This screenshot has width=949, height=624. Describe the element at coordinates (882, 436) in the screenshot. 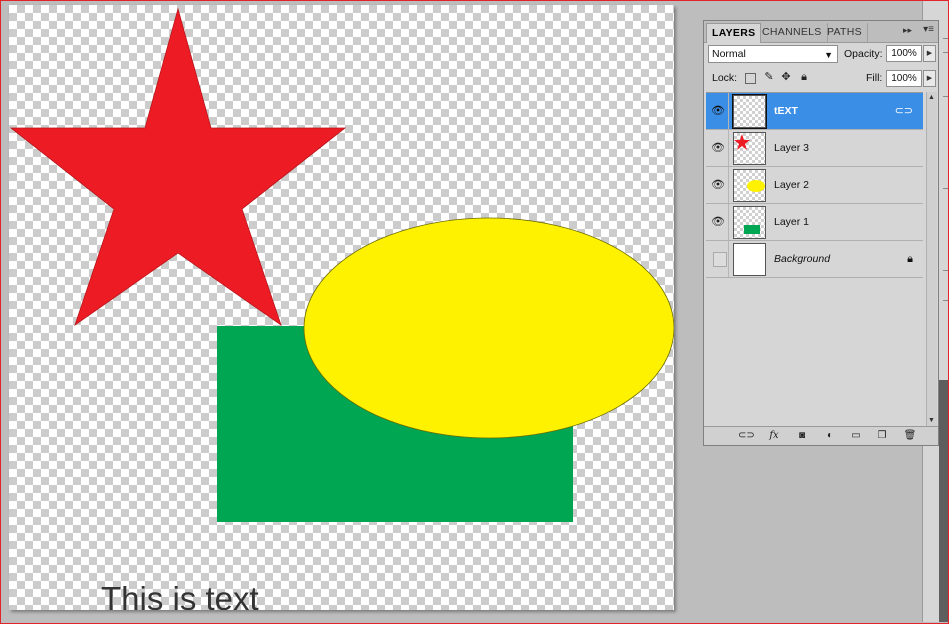

I see `new-layer-icon: ❐` at that location.